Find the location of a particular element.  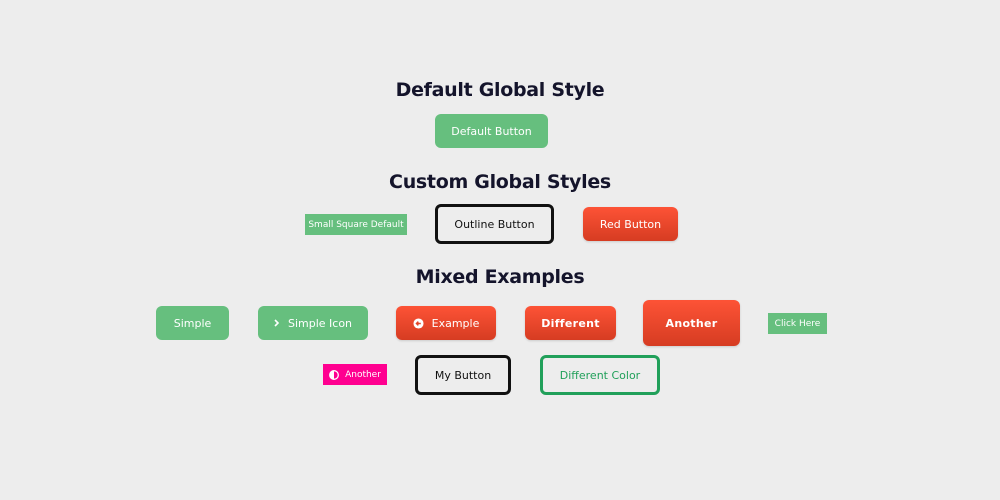

outline-button: Outline Button is located at coordinates (494, 224).